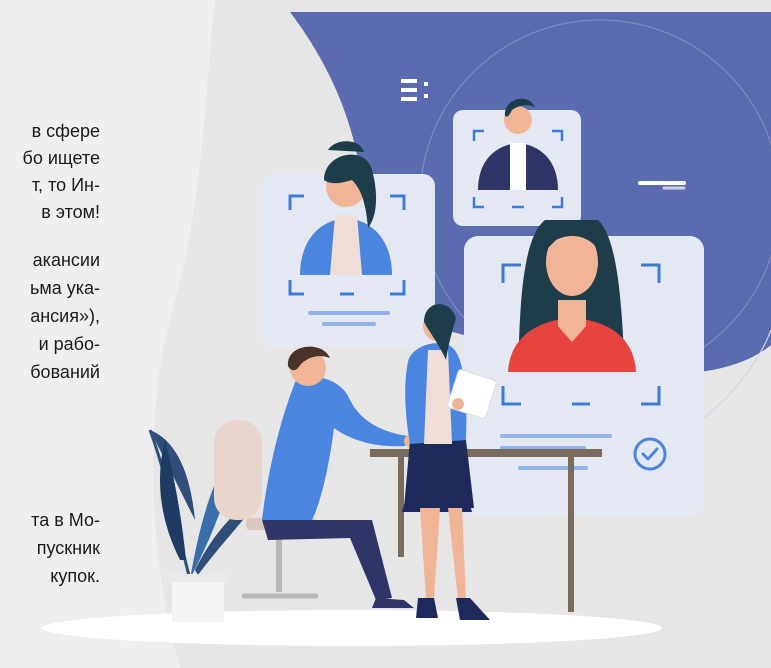 This screenshot has width=771, height=668. Describe the element at coordinates (352, 628) in the screenshot. I see `floor-shadow` at that location.